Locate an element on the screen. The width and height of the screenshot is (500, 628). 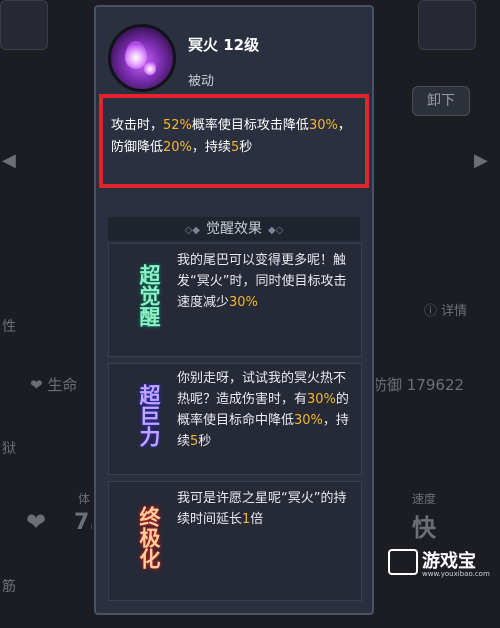
awakening-header: ◇◆ 觉醒效果 ◆◇ is located at coordinates (234, 229).